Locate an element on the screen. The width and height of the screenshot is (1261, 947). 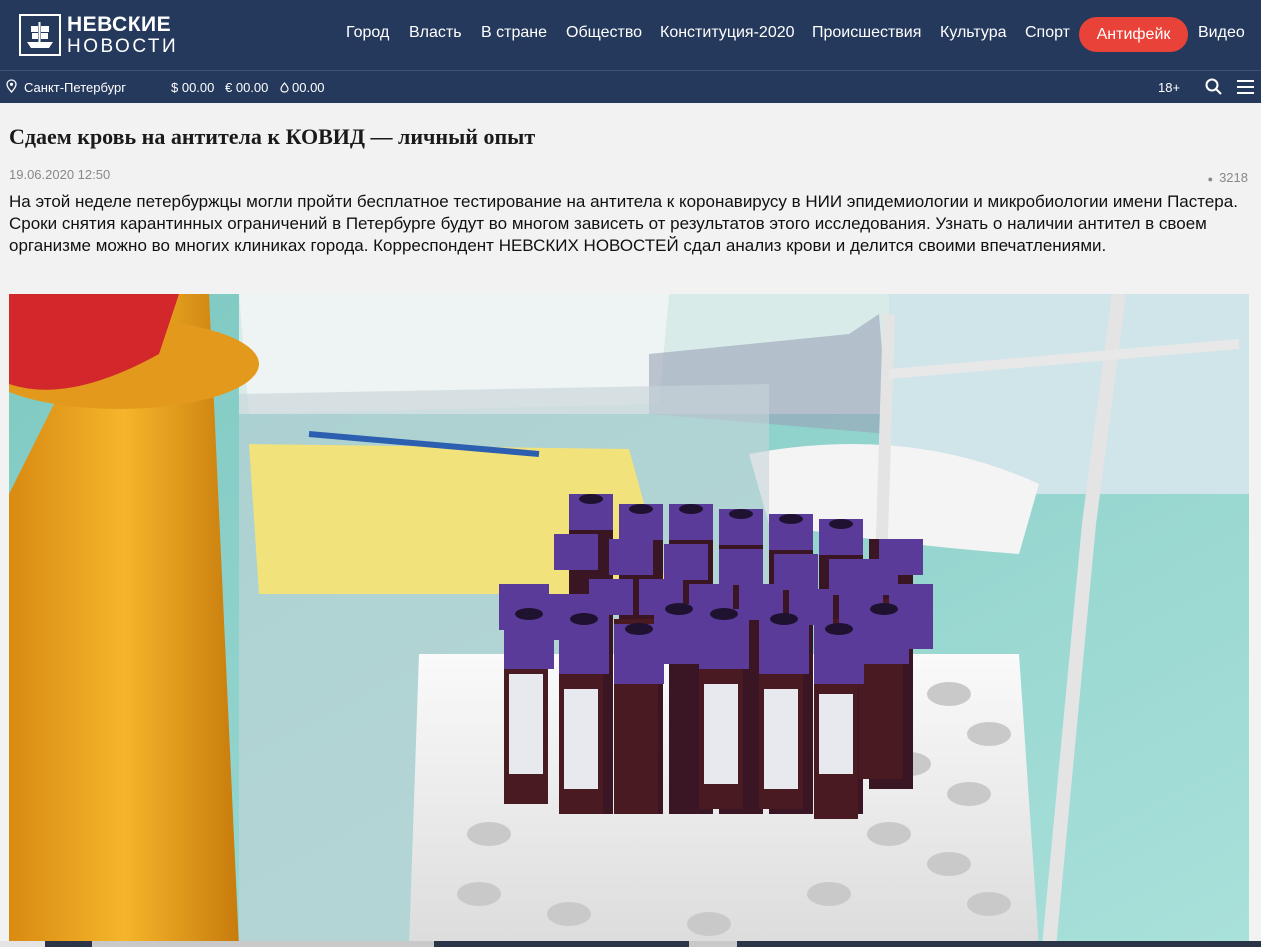
age-rating-badge: 18+ is located at coordinates (1169, 87).